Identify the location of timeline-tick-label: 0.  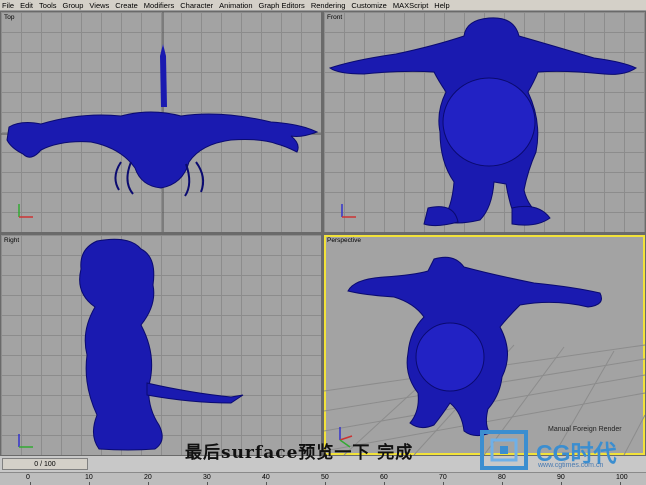
(28, 477).